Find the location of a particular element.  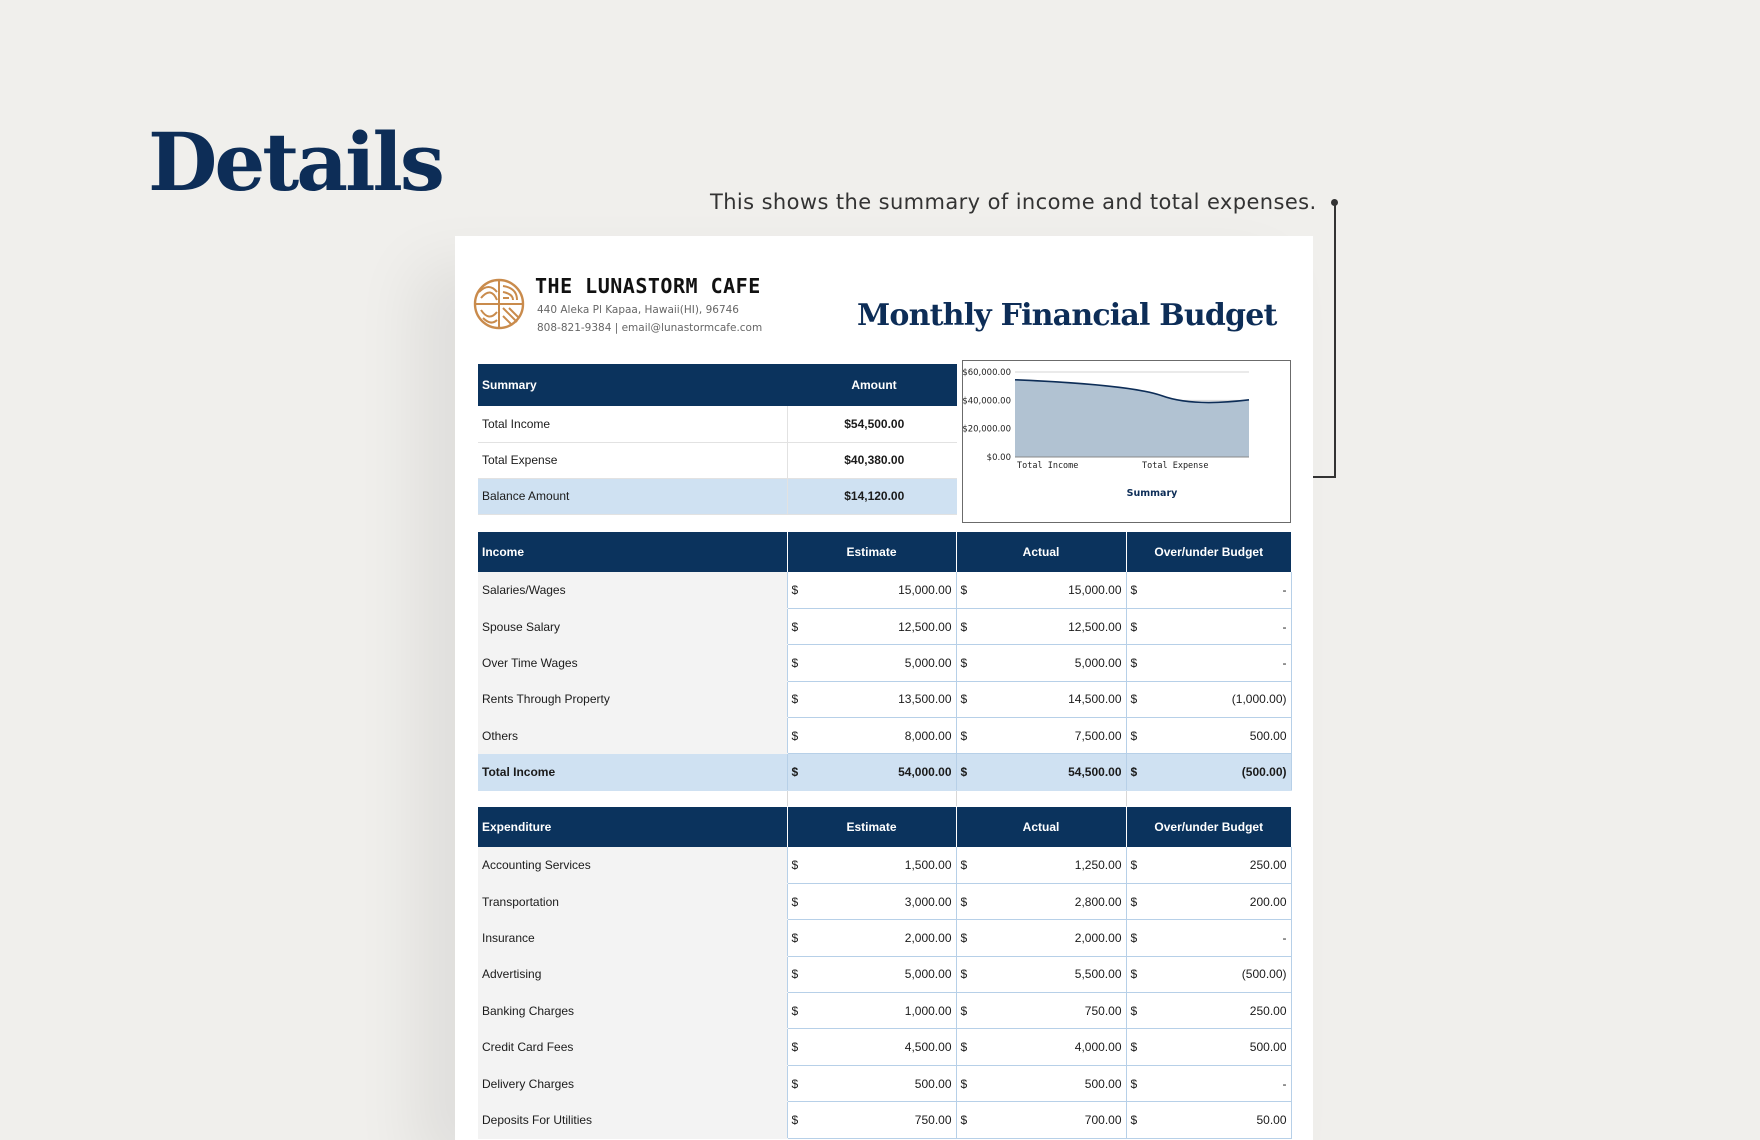

income-estimate: 8,000.00 is located at coordinates (928, 735).